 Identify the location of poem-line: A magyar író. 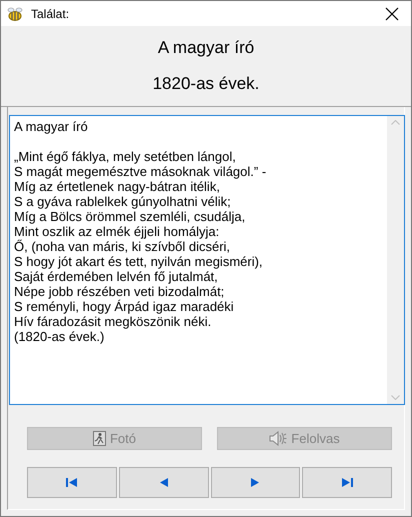
(51, 126).